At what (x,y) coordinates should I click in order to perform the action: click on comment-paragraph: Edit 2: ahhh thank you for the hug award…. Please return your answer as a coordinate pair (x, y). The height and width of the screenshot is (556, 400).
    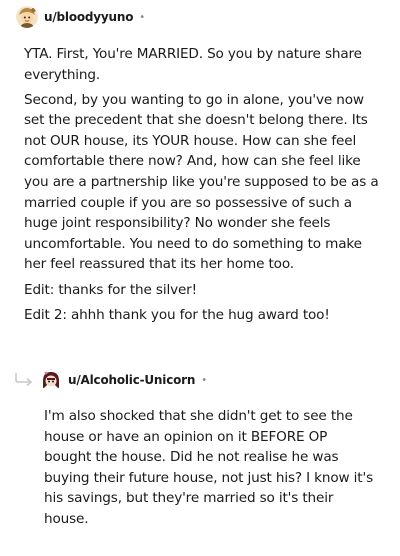
    Looking at the image, I should click on (177, 314).